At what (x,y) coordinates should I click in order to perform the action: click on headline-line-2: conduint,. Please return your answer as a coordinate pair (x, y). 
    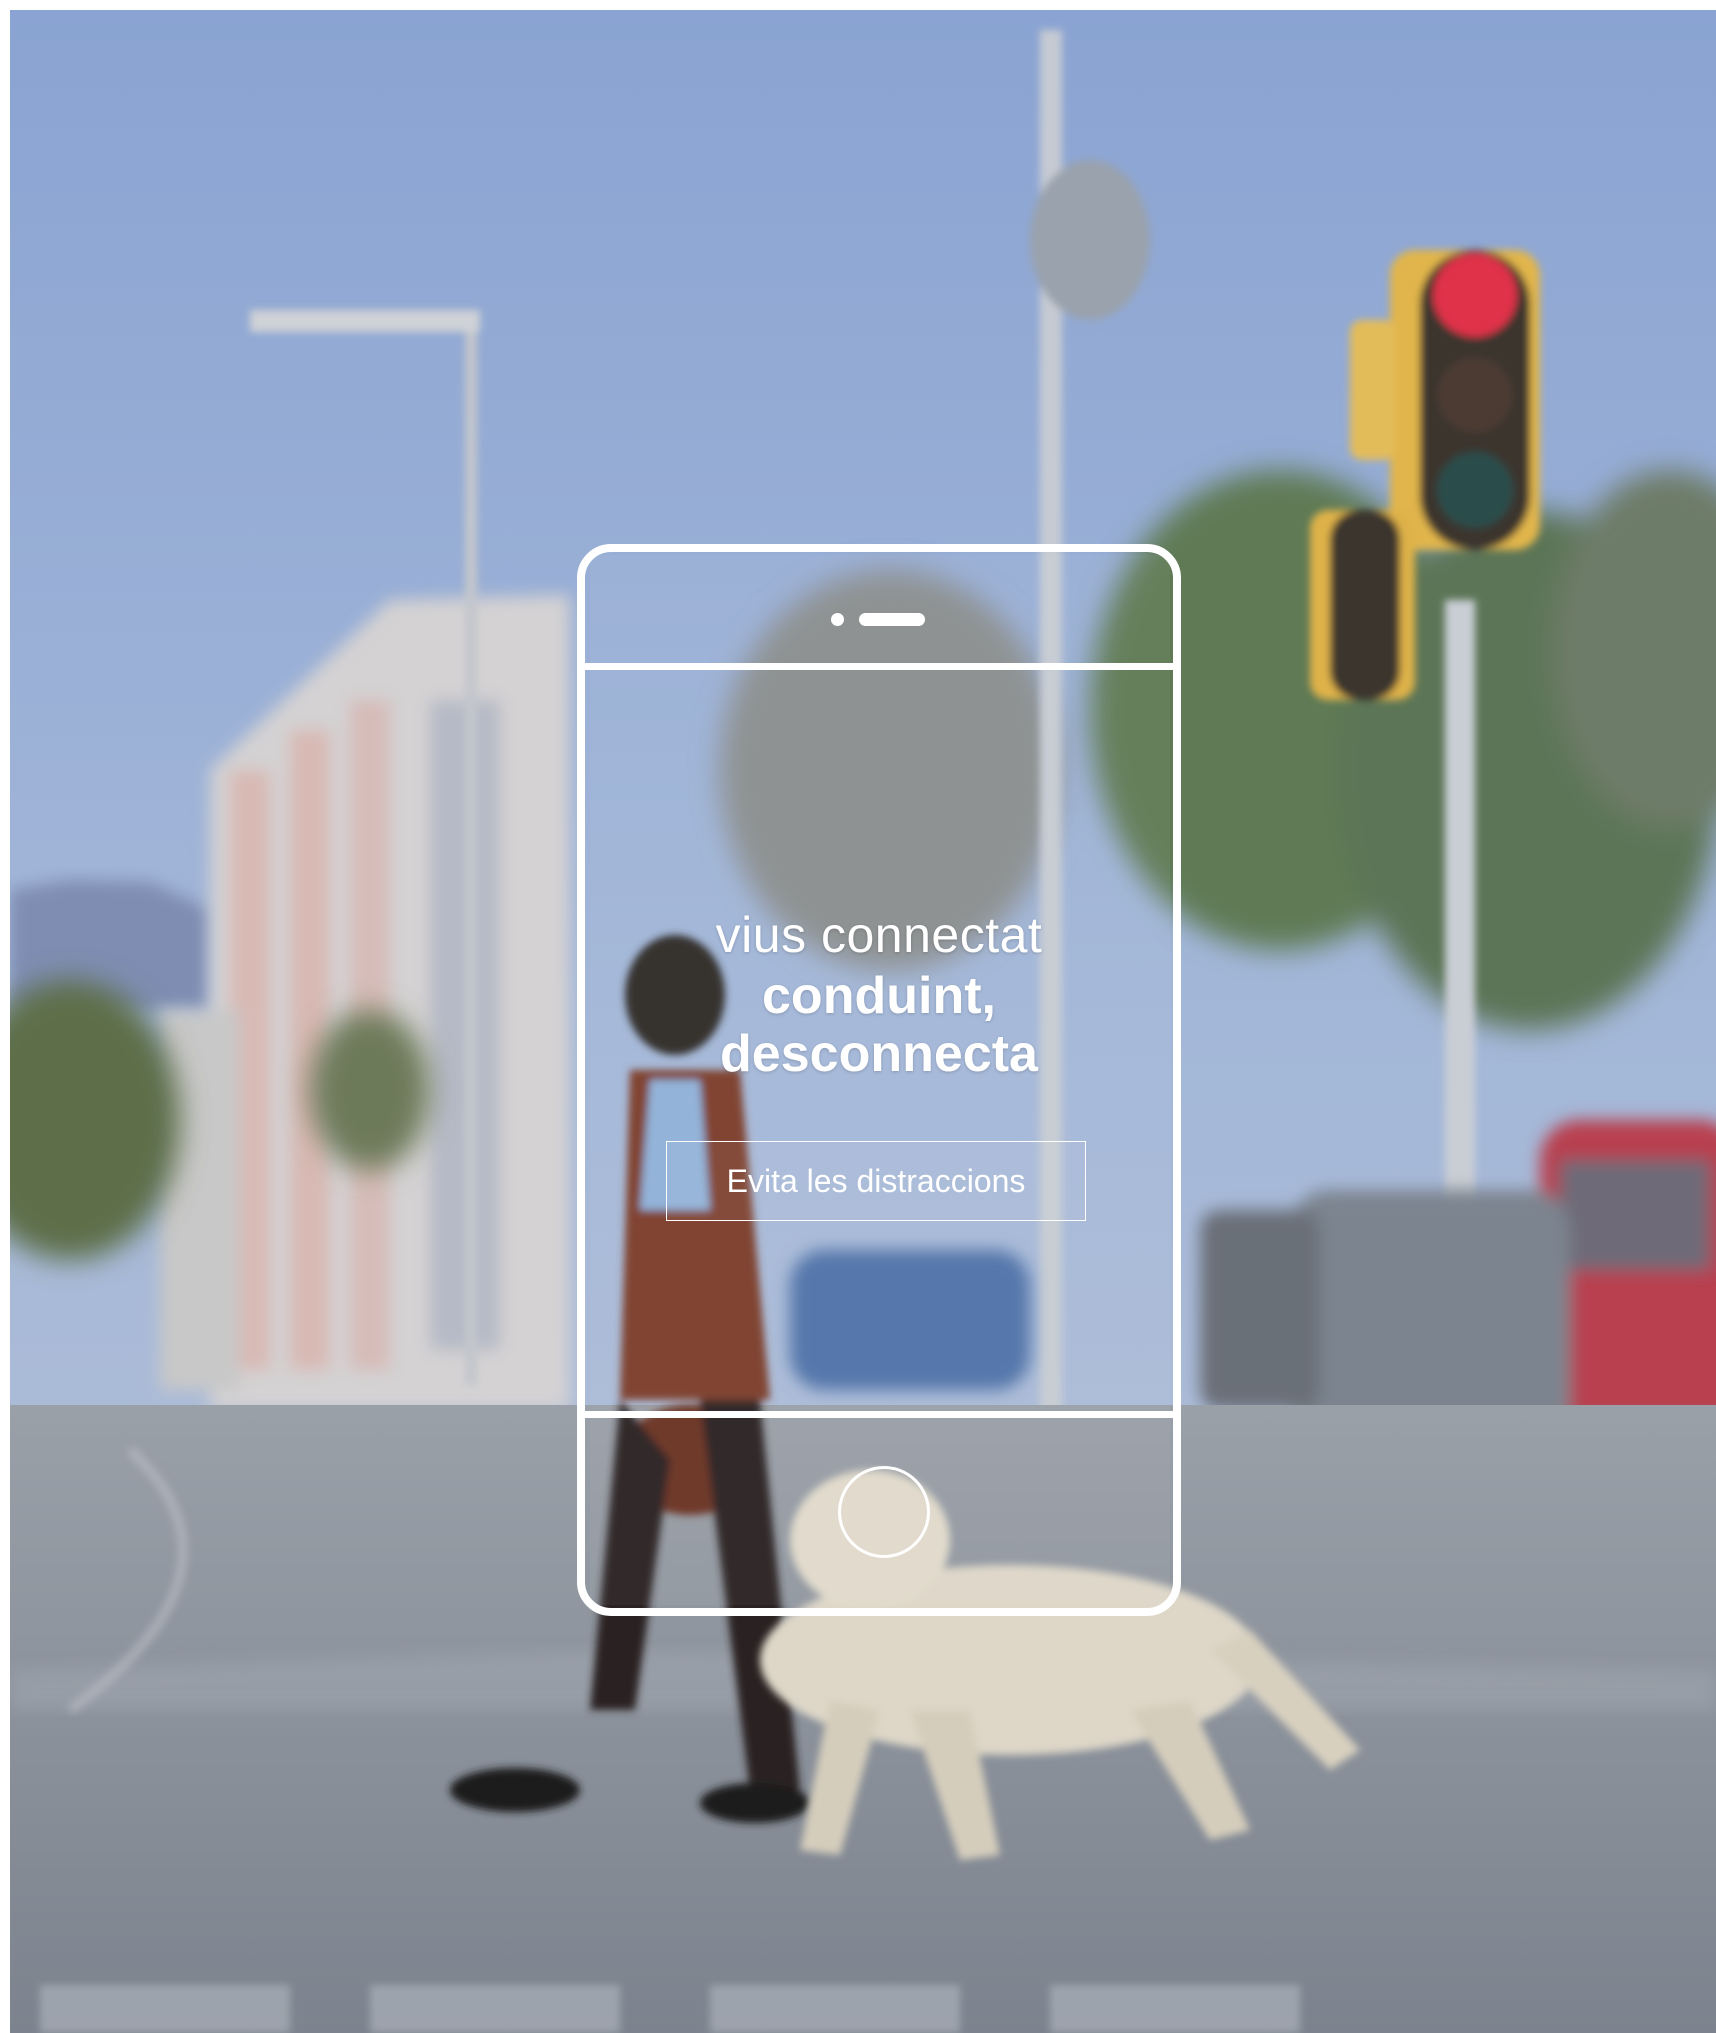
    Looking at the image, I should click on (879, 996).